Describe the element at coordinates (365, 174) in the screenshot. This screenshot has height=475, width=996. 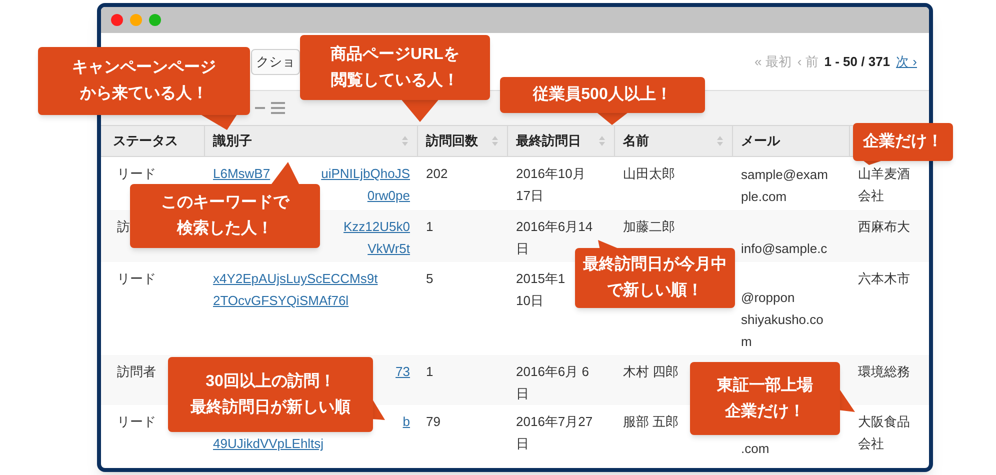
I see `identifier-link: uiPNILjbQhoJS` at that location.